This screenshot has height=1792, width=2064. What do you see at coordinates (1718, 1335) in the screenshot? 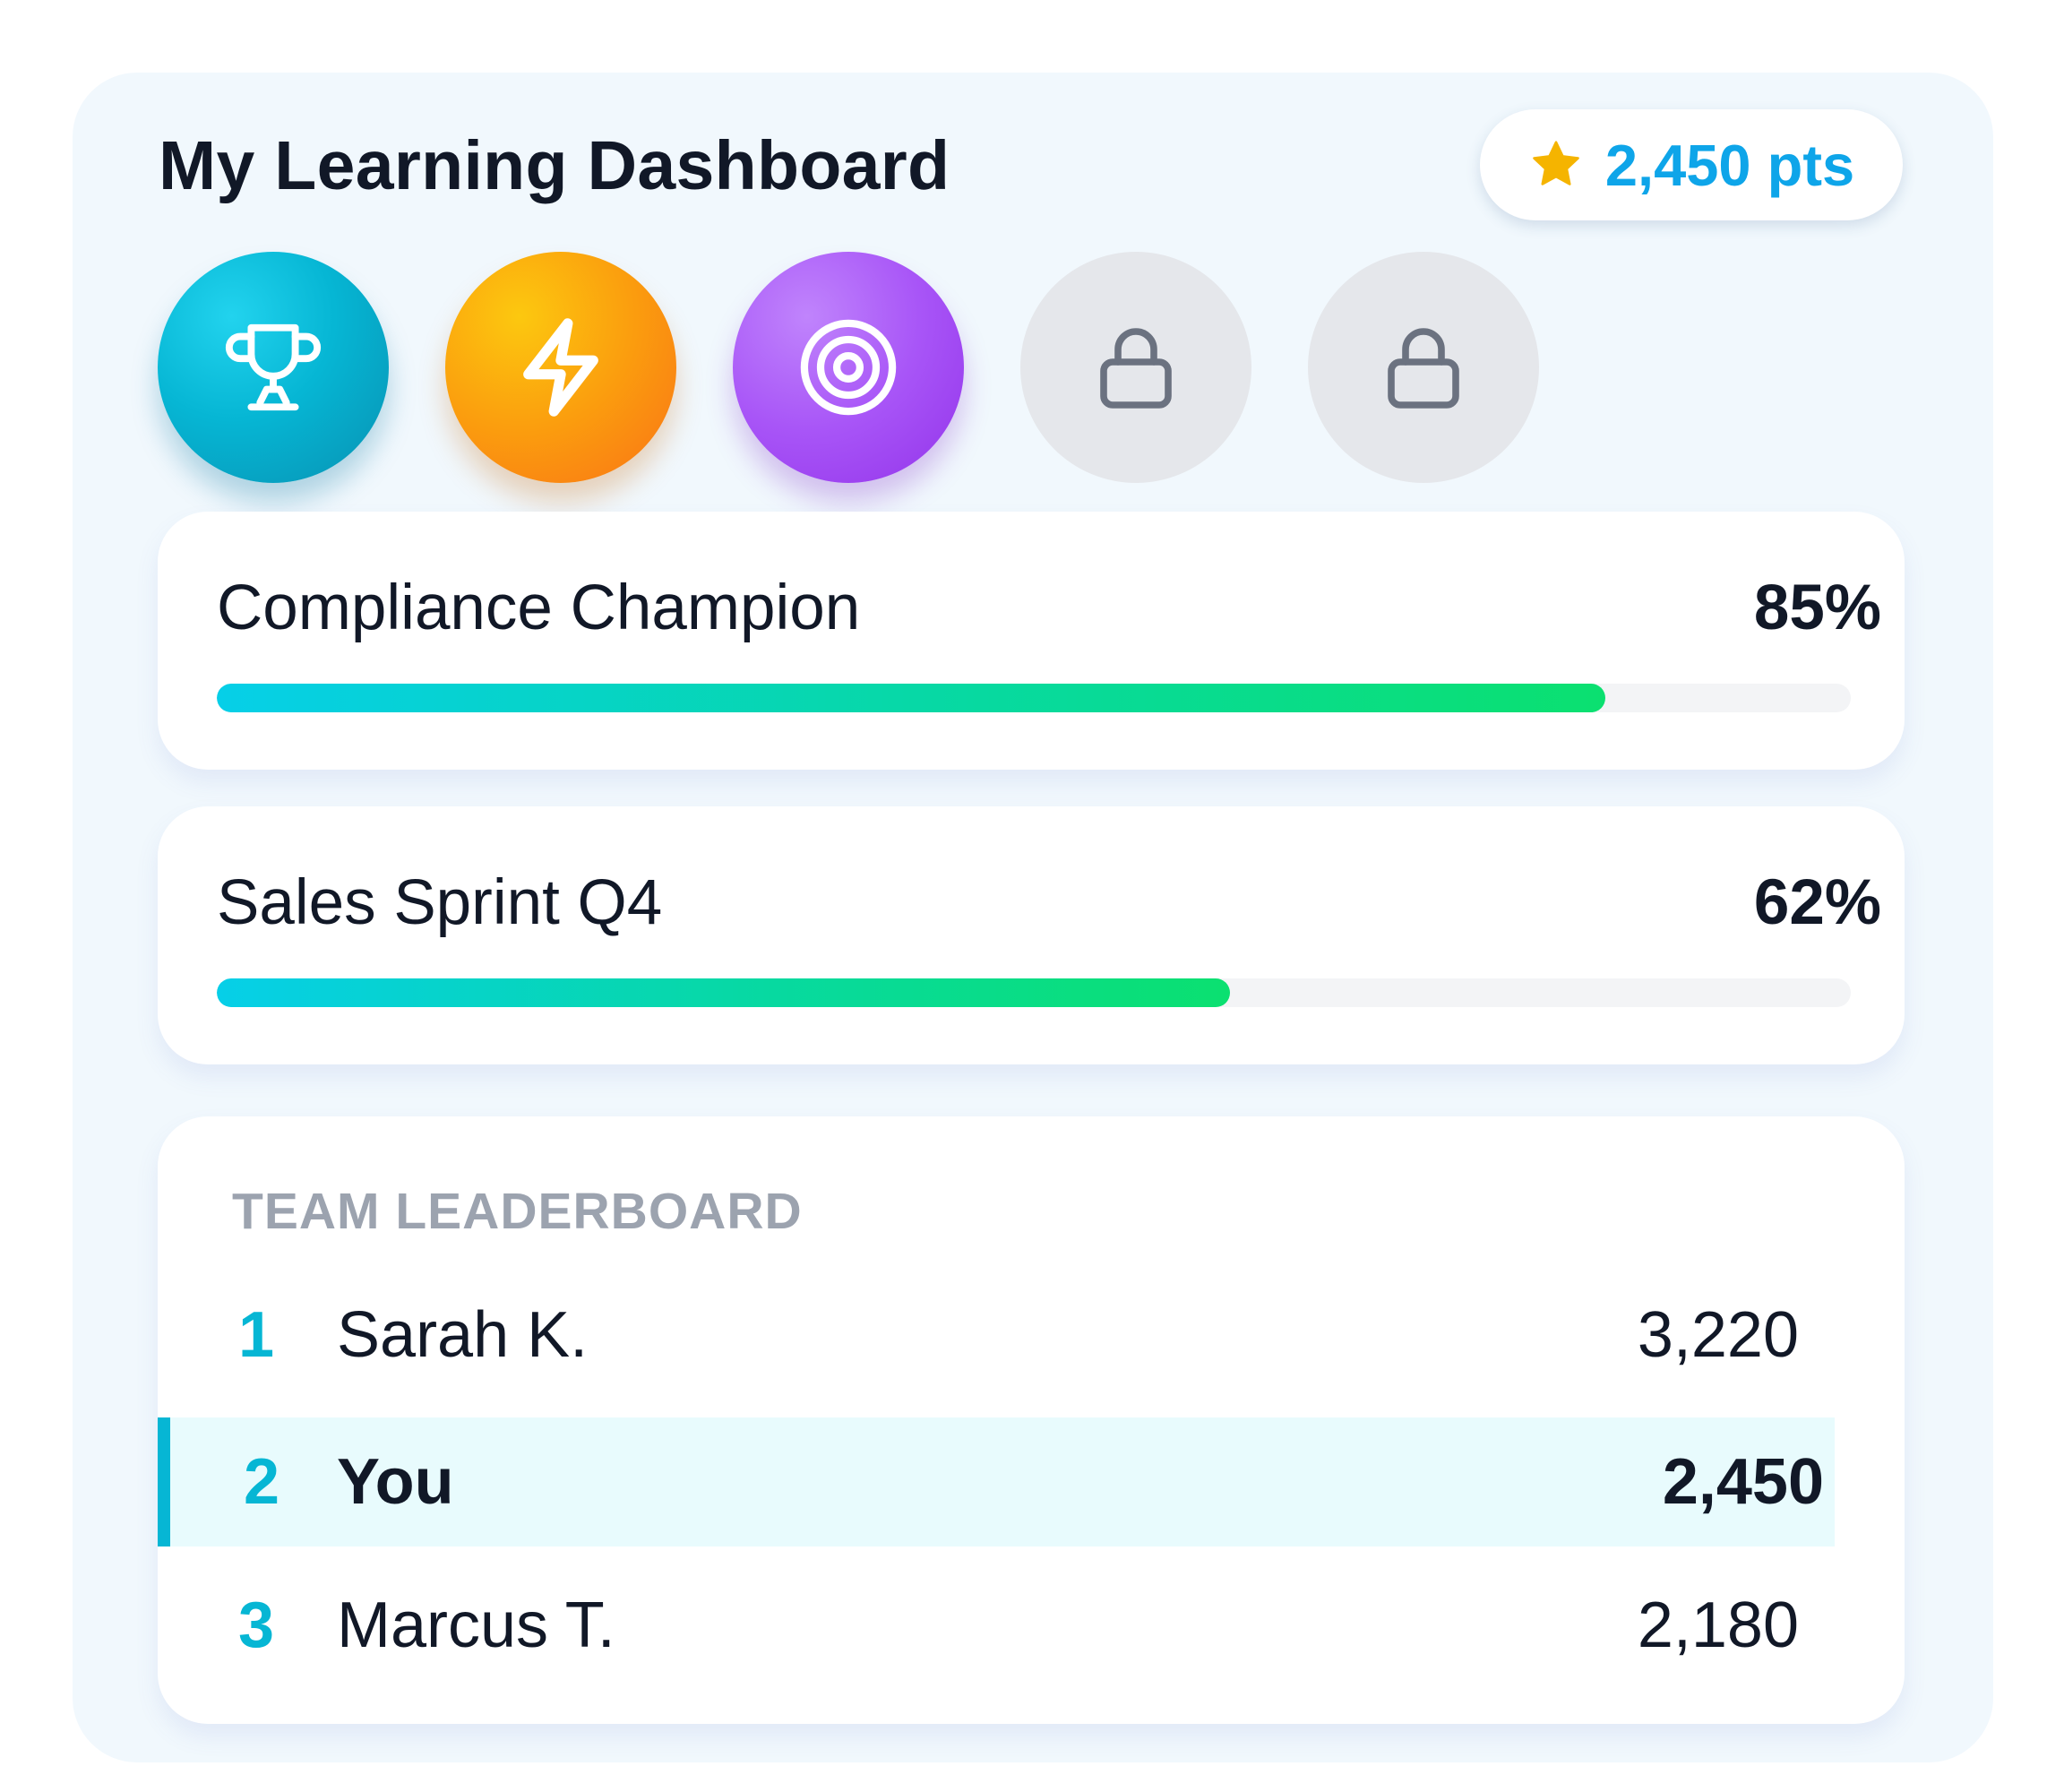
I see `leaderboard-score: 3,220` at bounding box center [1718, 1335].